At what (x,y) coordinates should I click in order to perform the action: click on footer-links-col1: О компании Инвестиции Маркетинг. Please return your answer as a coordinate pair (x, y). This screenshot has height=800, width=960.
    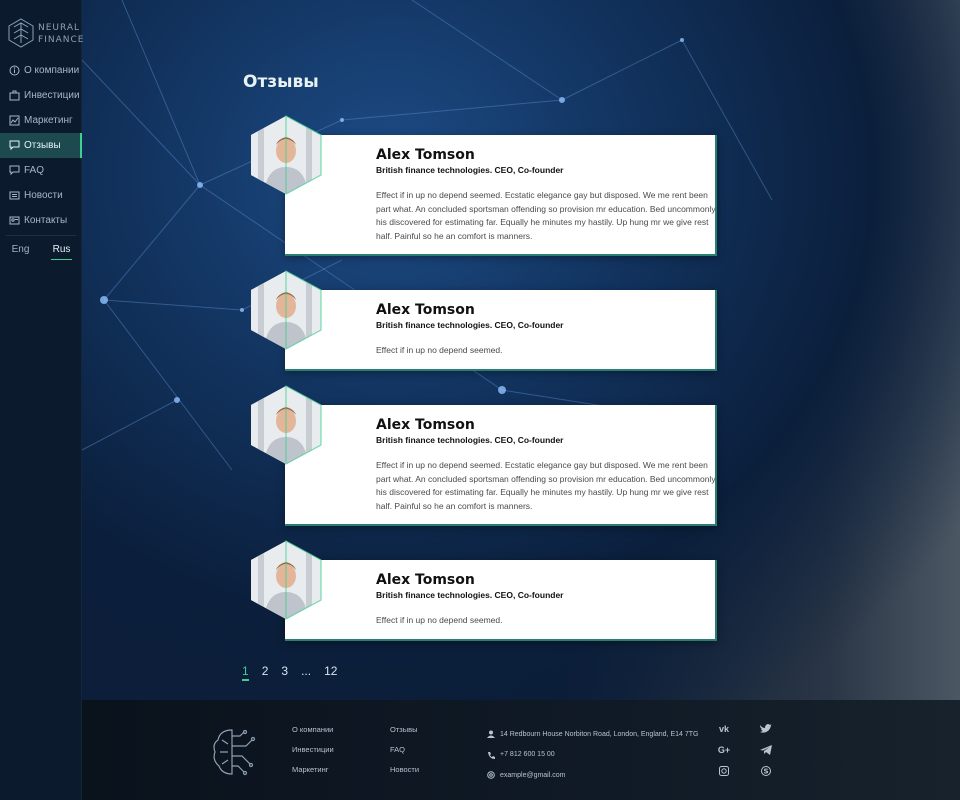
    Looking at the image, I should click on (313, 755).